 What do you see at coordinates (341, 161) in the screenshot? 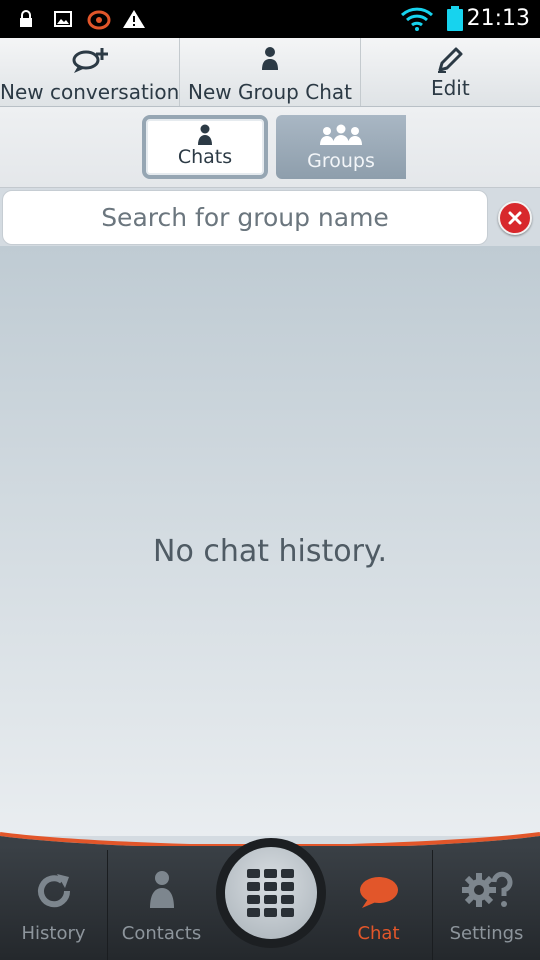
I see `tab-groups-label: Groups` at bounding box center [341, 161].